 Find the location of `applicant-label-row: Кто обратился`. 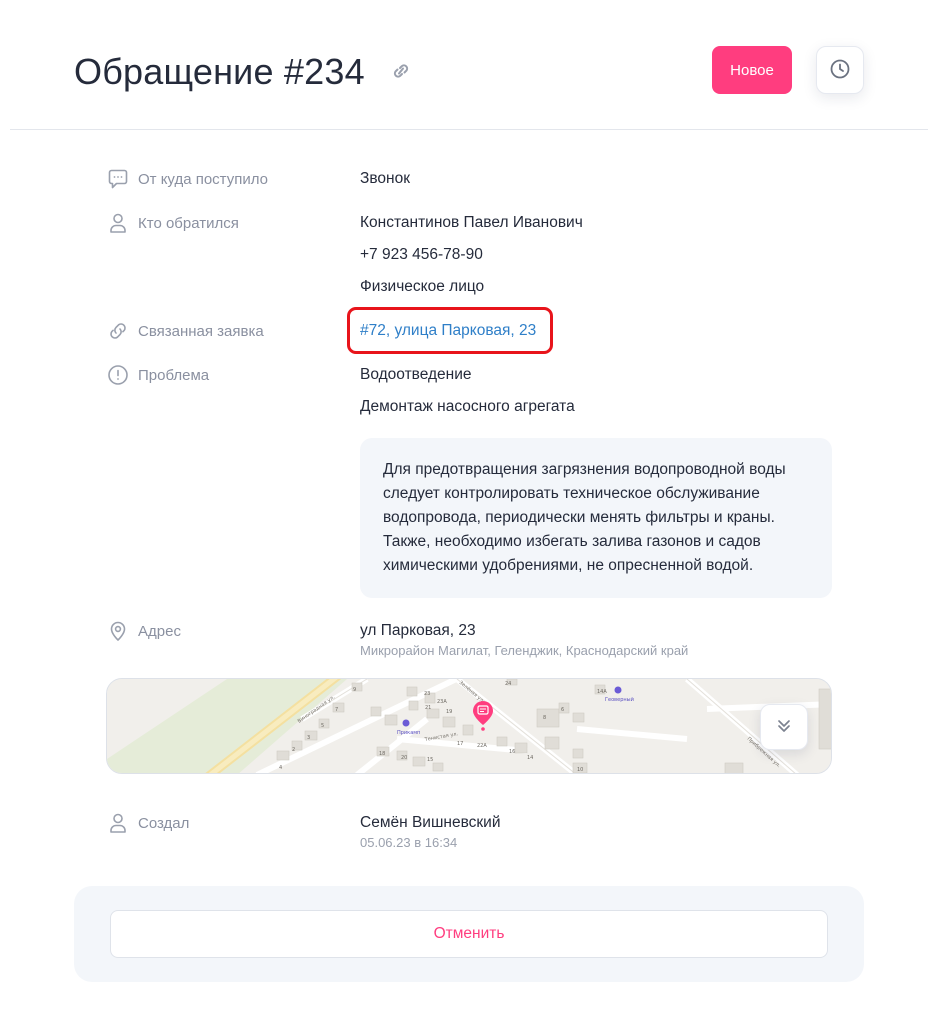

applicant-label-row: Кто обратился is located at coordinates (172, 223).